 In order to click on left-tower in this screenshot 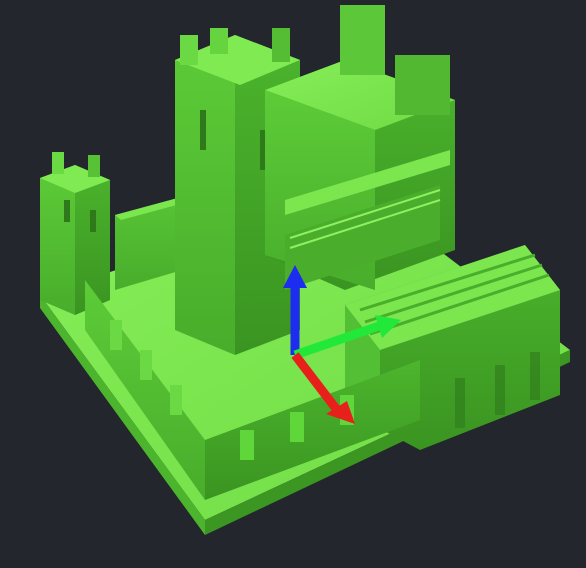, I will do `click(75, 233)`.